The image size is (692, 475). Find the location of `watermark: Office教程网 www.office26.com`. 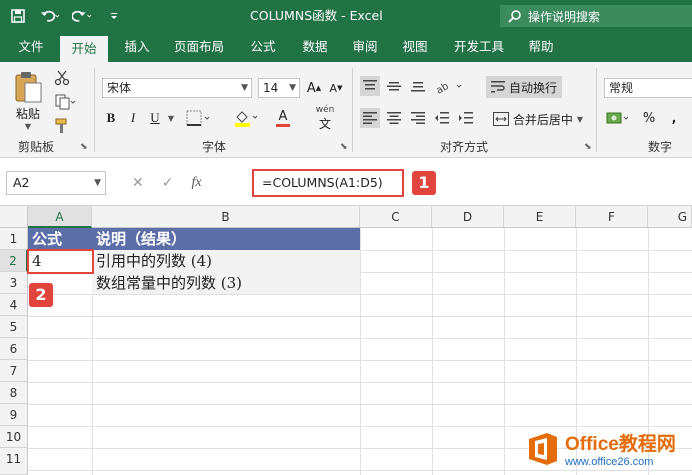

watermark: Office教程网 www.office26.com is located at coordinates (608, 448).